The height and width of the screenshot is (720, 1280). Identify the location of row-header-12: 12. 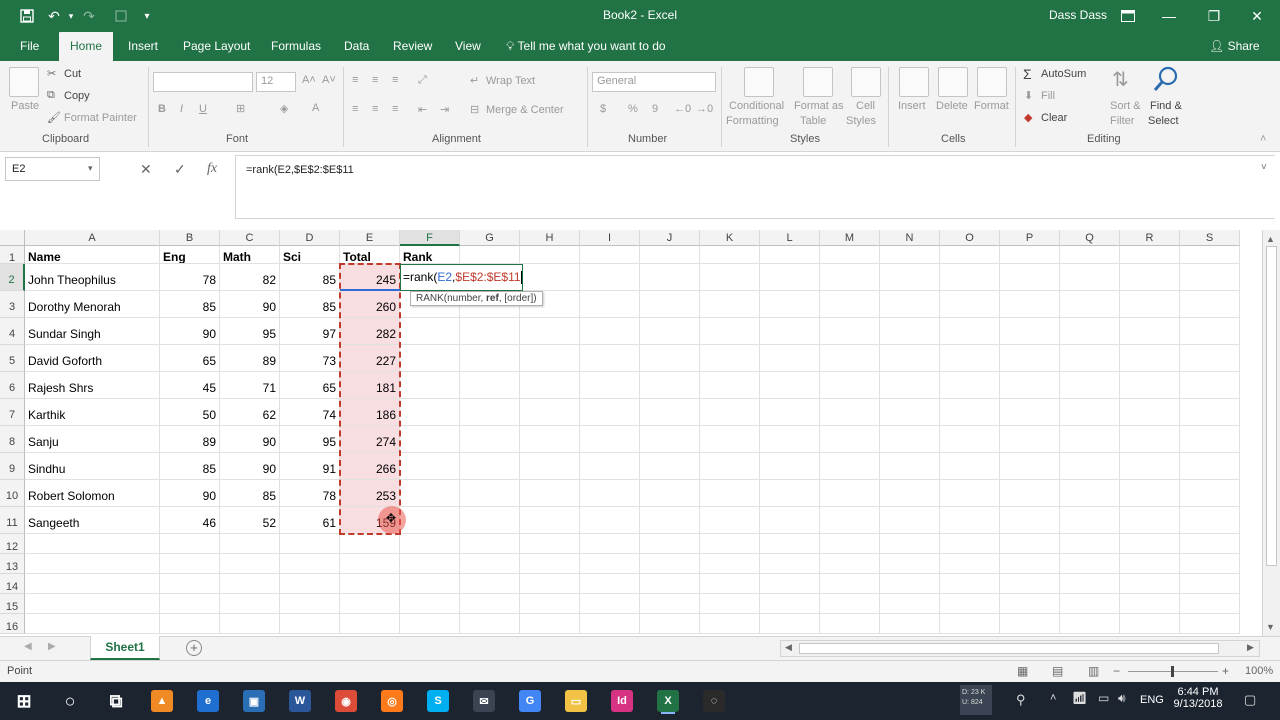
(12, 544).